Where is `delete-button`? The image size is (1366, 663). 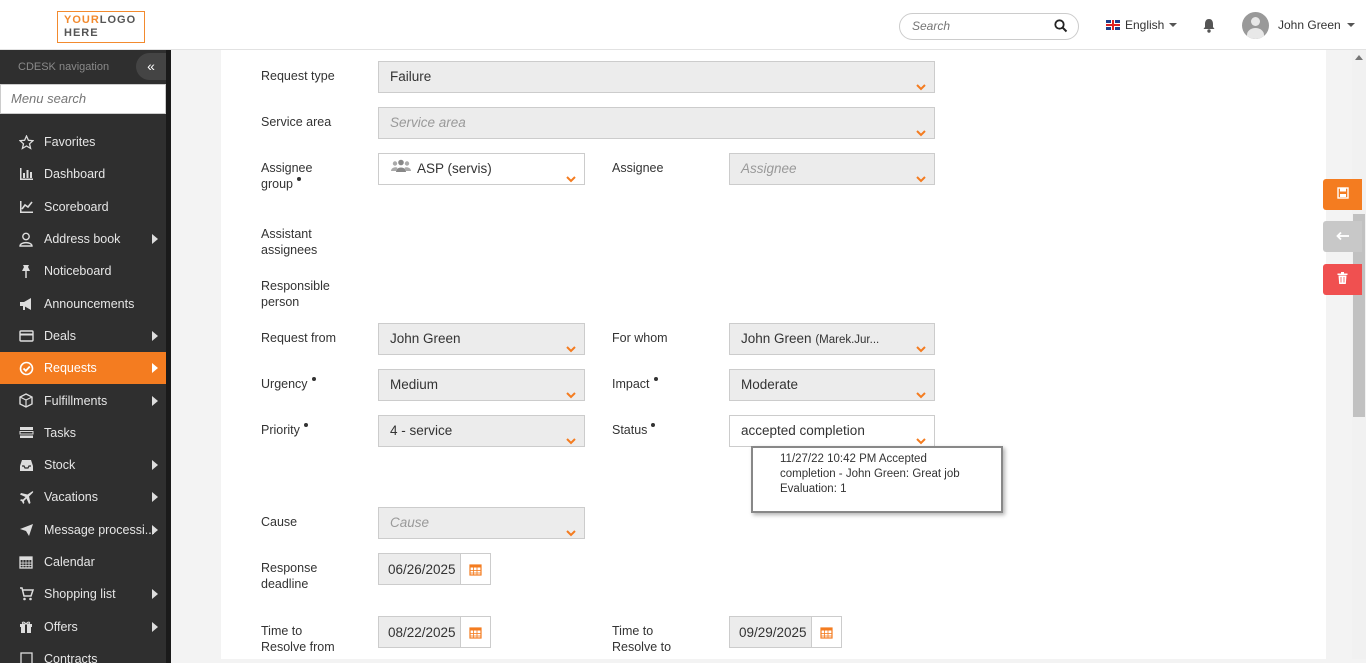 delete-button is located at coordinates (1342, 279).